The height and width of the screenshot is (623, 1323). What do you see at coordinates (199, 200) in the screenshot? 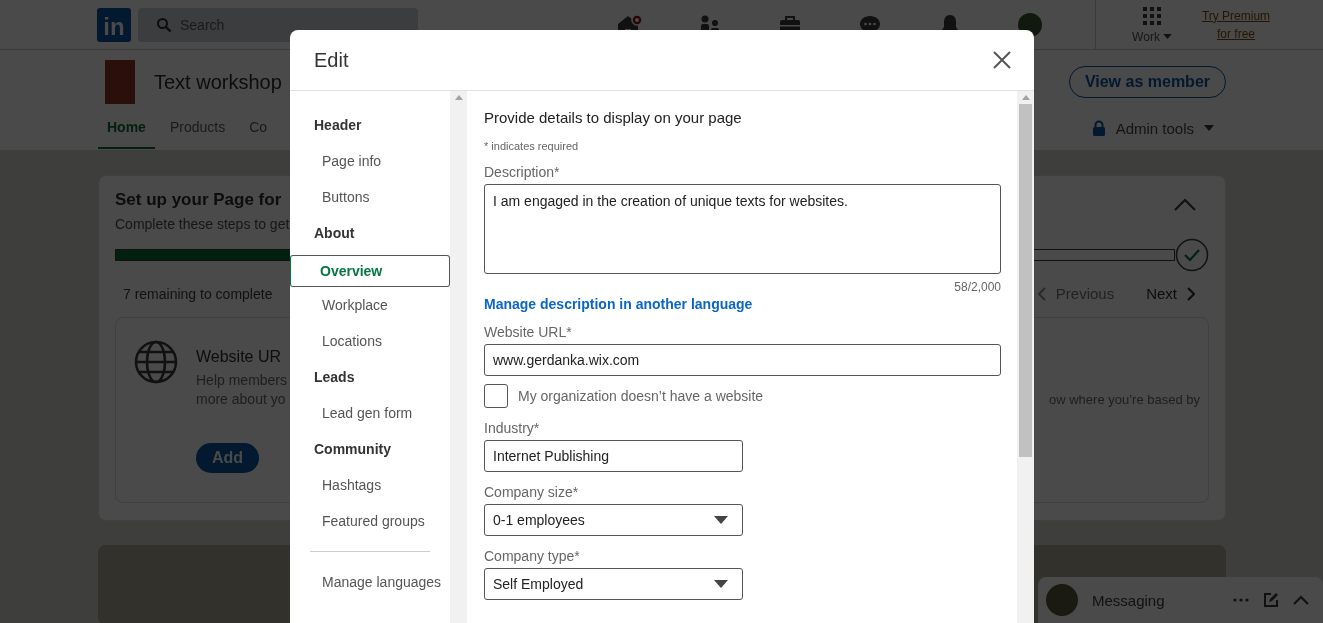
I see `card-title: Set up your Page for` at bounding box center [199, 200].